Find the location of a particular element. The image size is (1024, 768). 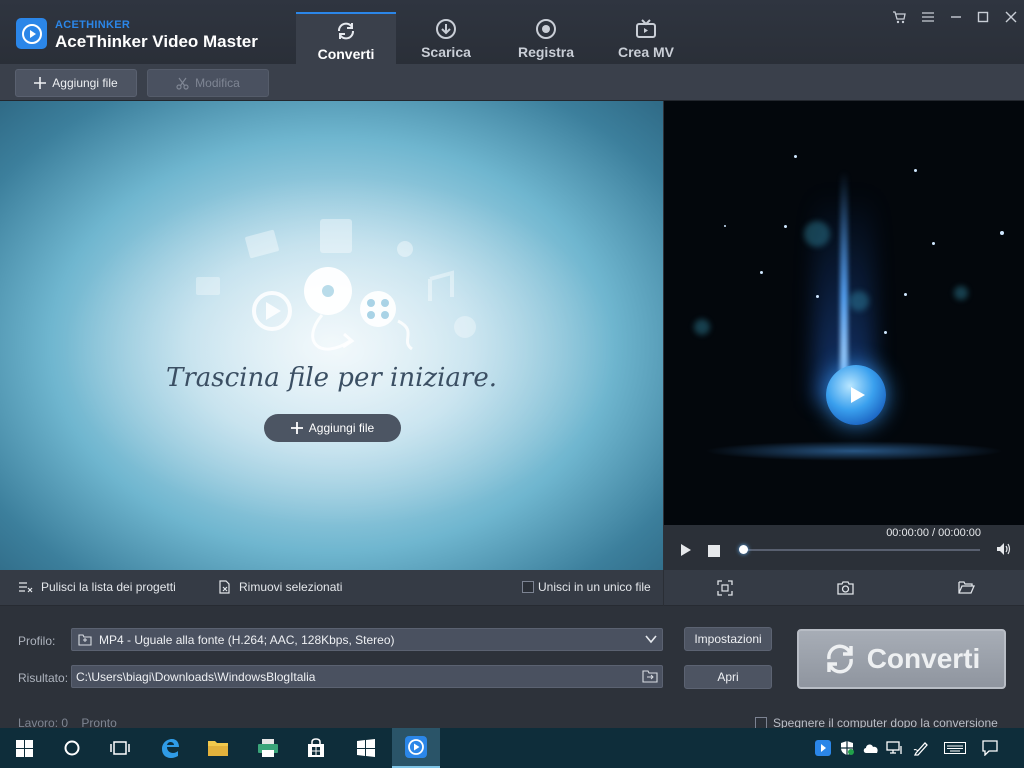

result-label: Risultato: is located at coordinates (43, 678).